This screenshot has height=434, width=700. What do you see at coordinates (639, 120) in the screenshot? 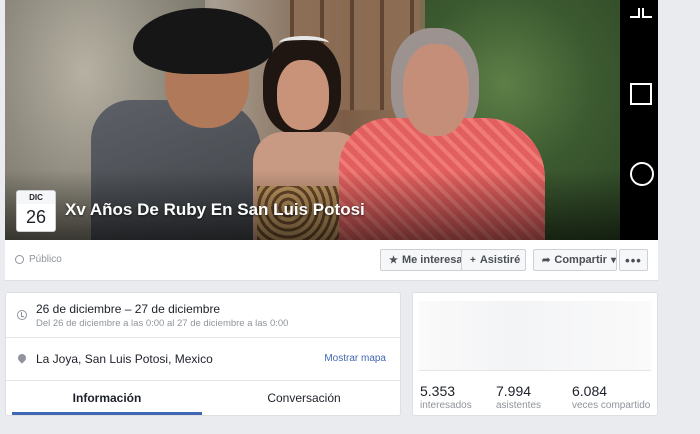
I see `video-side-panel` at bounding box center [639, 120].